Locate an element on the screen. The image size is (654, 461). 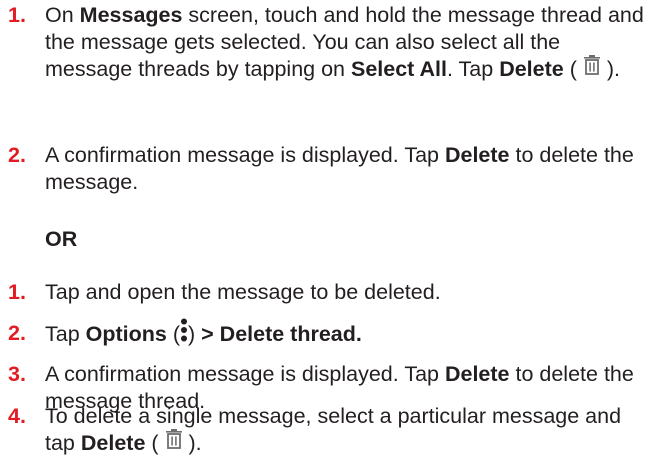
select-all-label: Select All is located at coordinates (398, 69).